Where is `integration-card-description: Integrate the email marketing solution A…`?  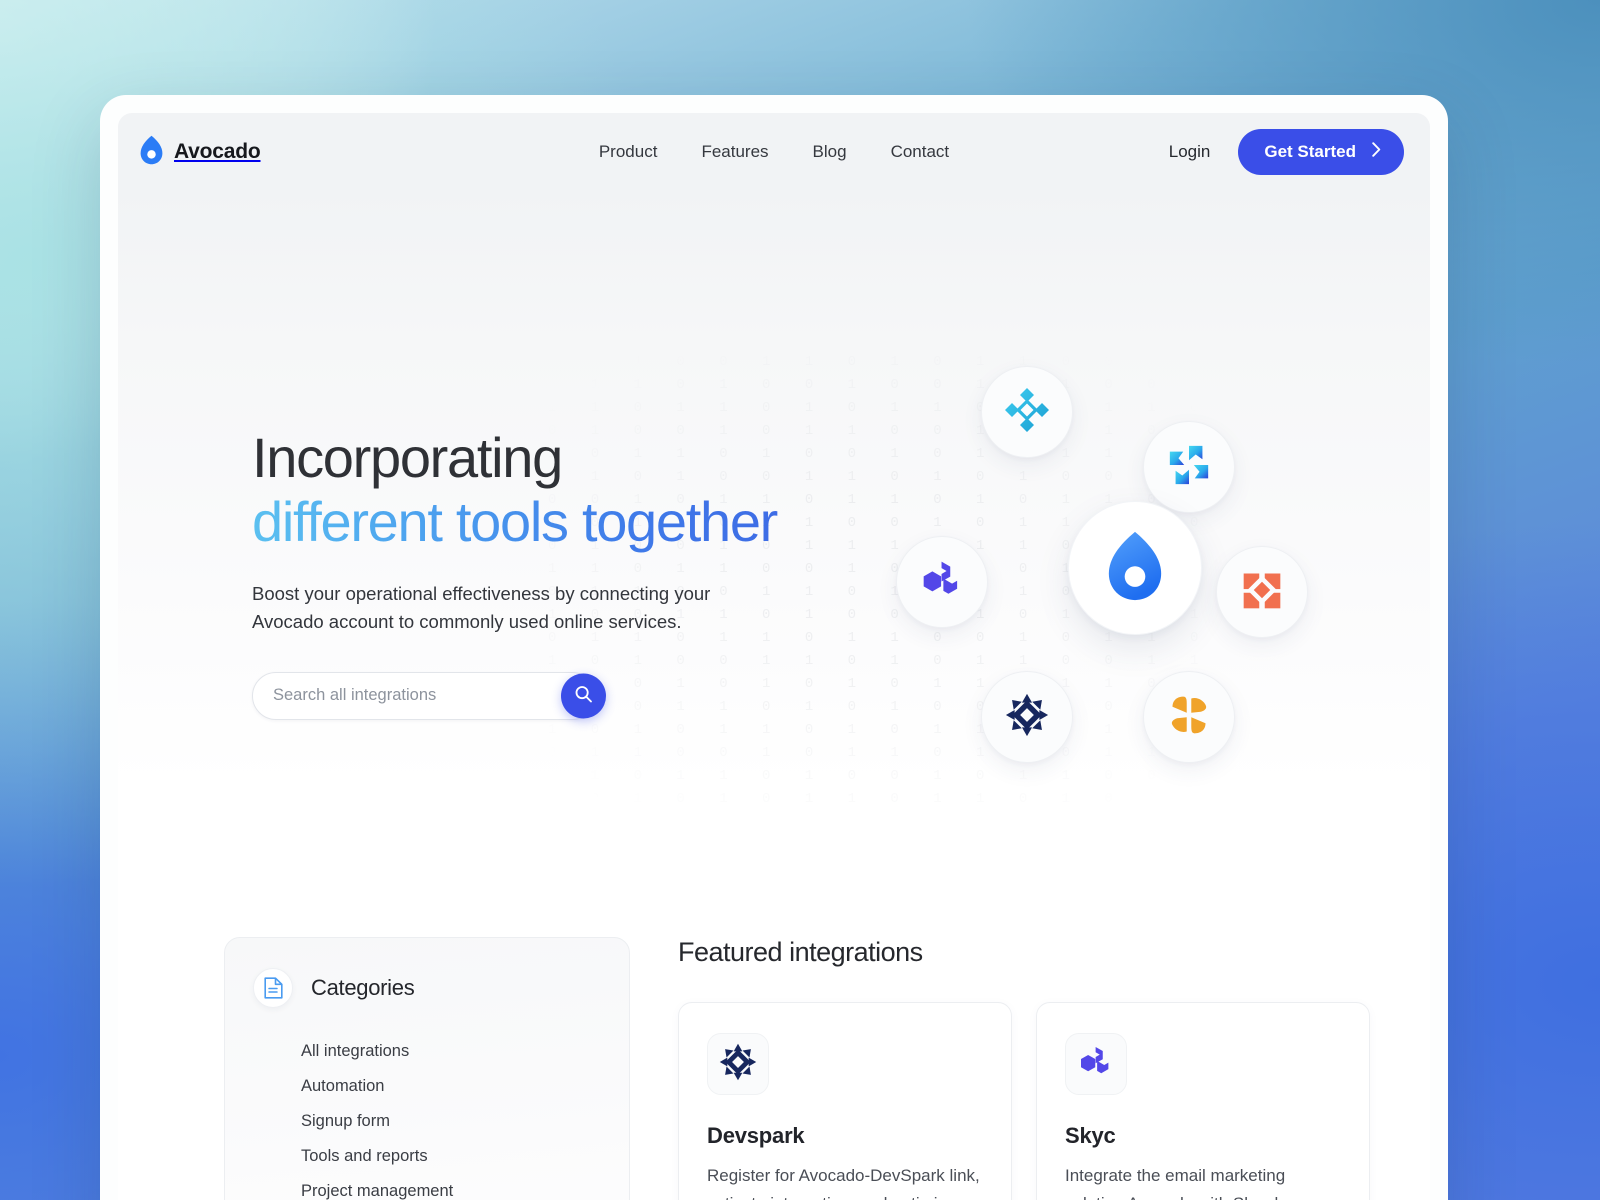
integration-card-description: Integrate the email marketing solution A… is located at coordinates (1178, 1183).